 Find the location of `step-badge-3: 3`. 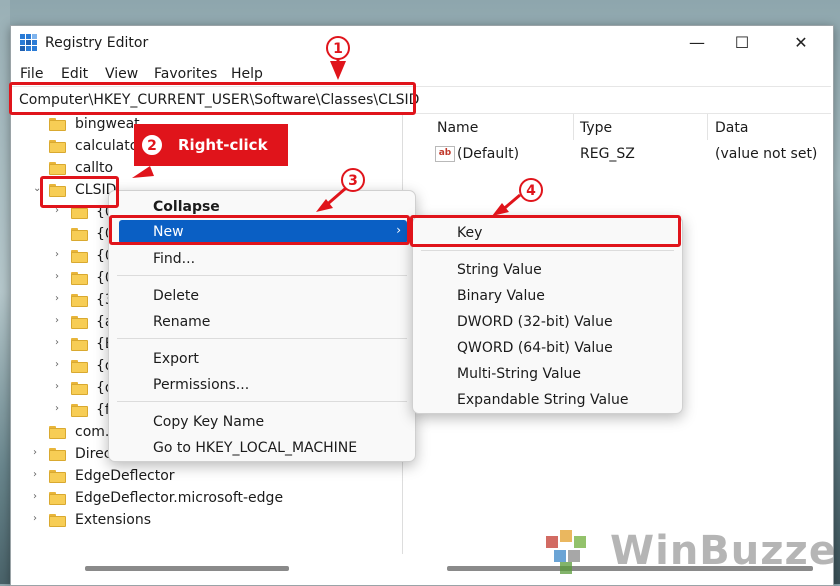

step-badge-3: 3 is located at coordinates (353, 180).